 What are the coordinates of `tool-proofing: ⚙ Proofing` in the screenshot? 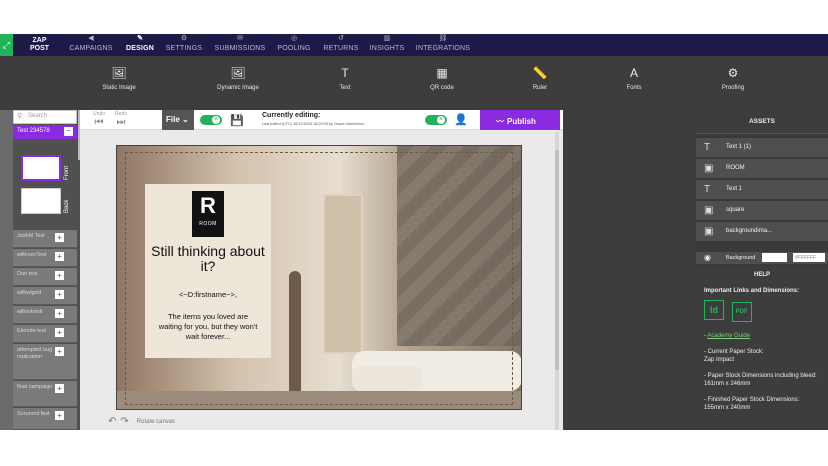 It's located at (733, 78).